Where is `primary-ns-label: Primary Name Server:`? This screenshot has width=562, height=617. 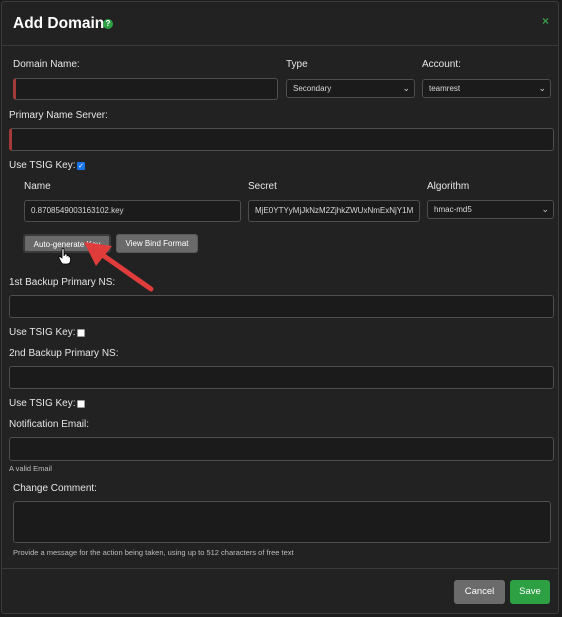 primary-ns-label: Primary Name Server: is located at coordinates (58, 115).